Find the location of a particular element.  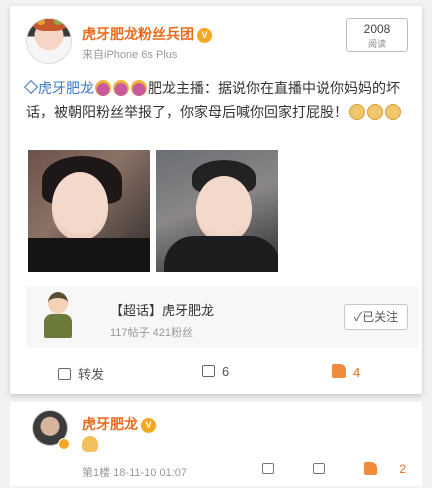

read-count: 2008 is located at coordinates (377, 29).